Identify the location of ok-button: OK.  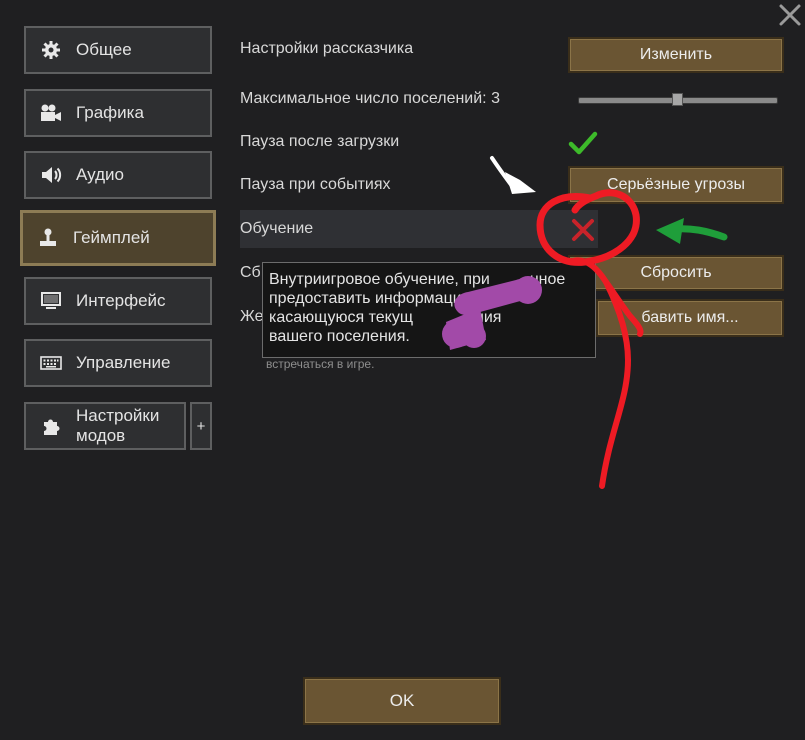
(402, 701).